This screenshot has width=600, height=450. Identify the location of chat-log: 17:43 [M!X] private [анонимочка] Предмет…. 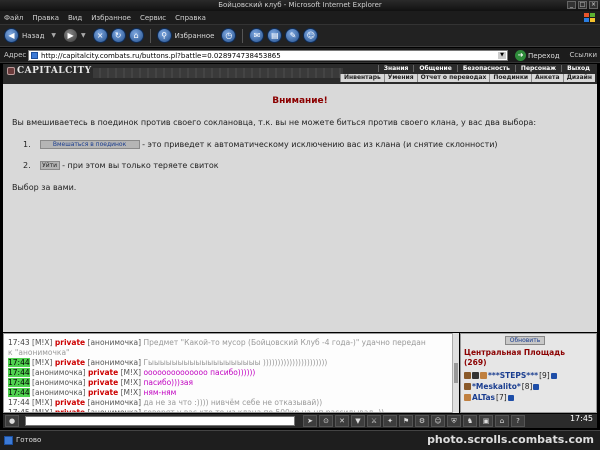
(231, 373).